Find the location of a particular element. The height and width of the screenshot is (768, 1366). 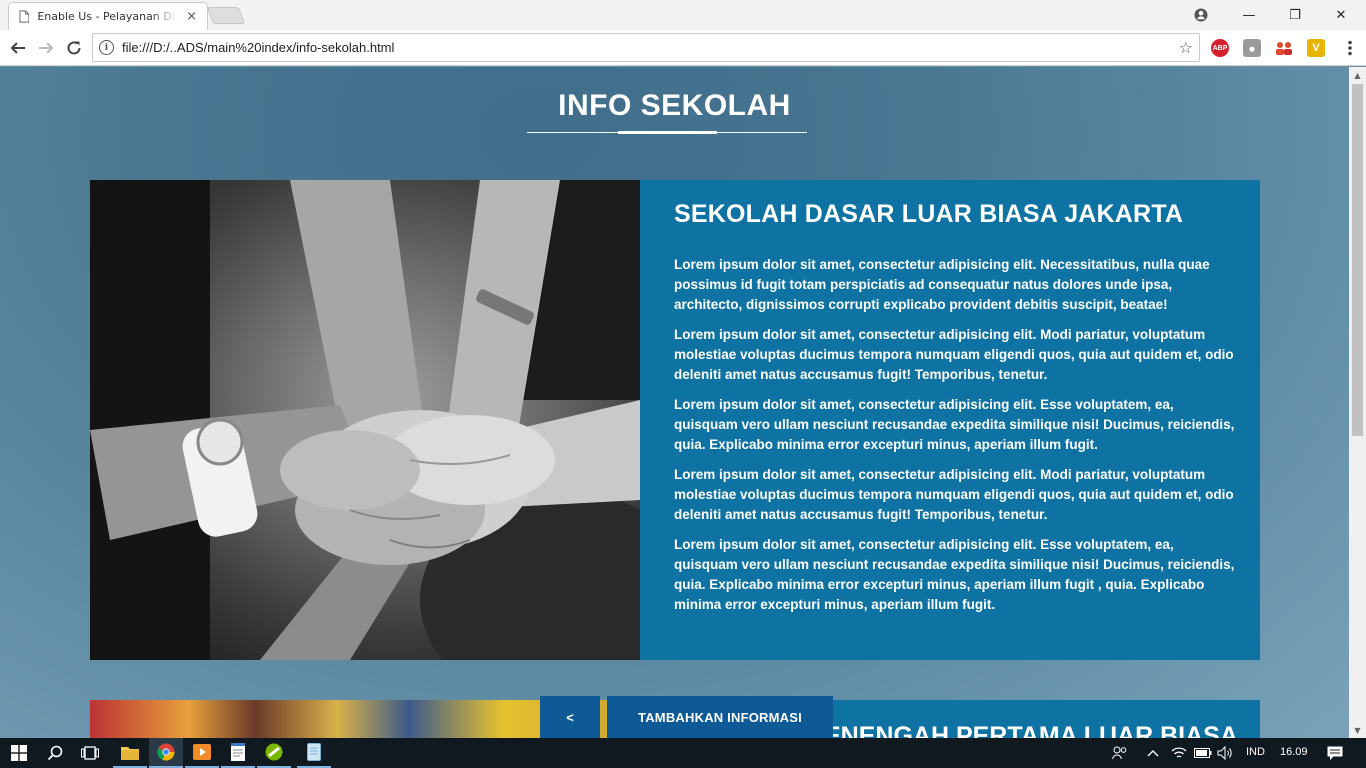

media-player-icon is located at coordinates (202, 753).